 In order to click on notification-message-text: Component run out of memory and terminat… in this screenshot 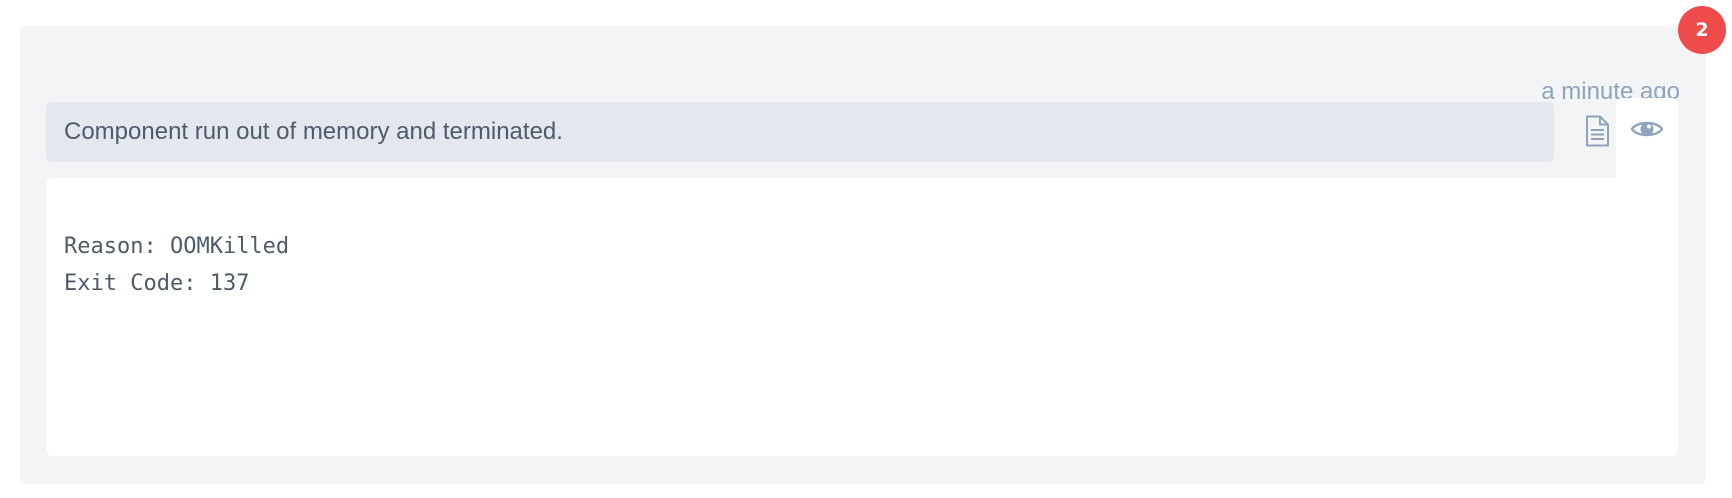, I will do `click(313, 131)`.